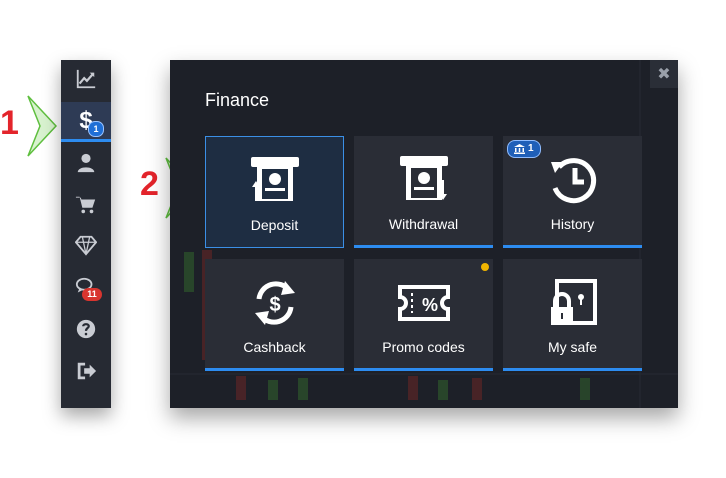  I want to click on close-icon: ✖, so click(664, 74).